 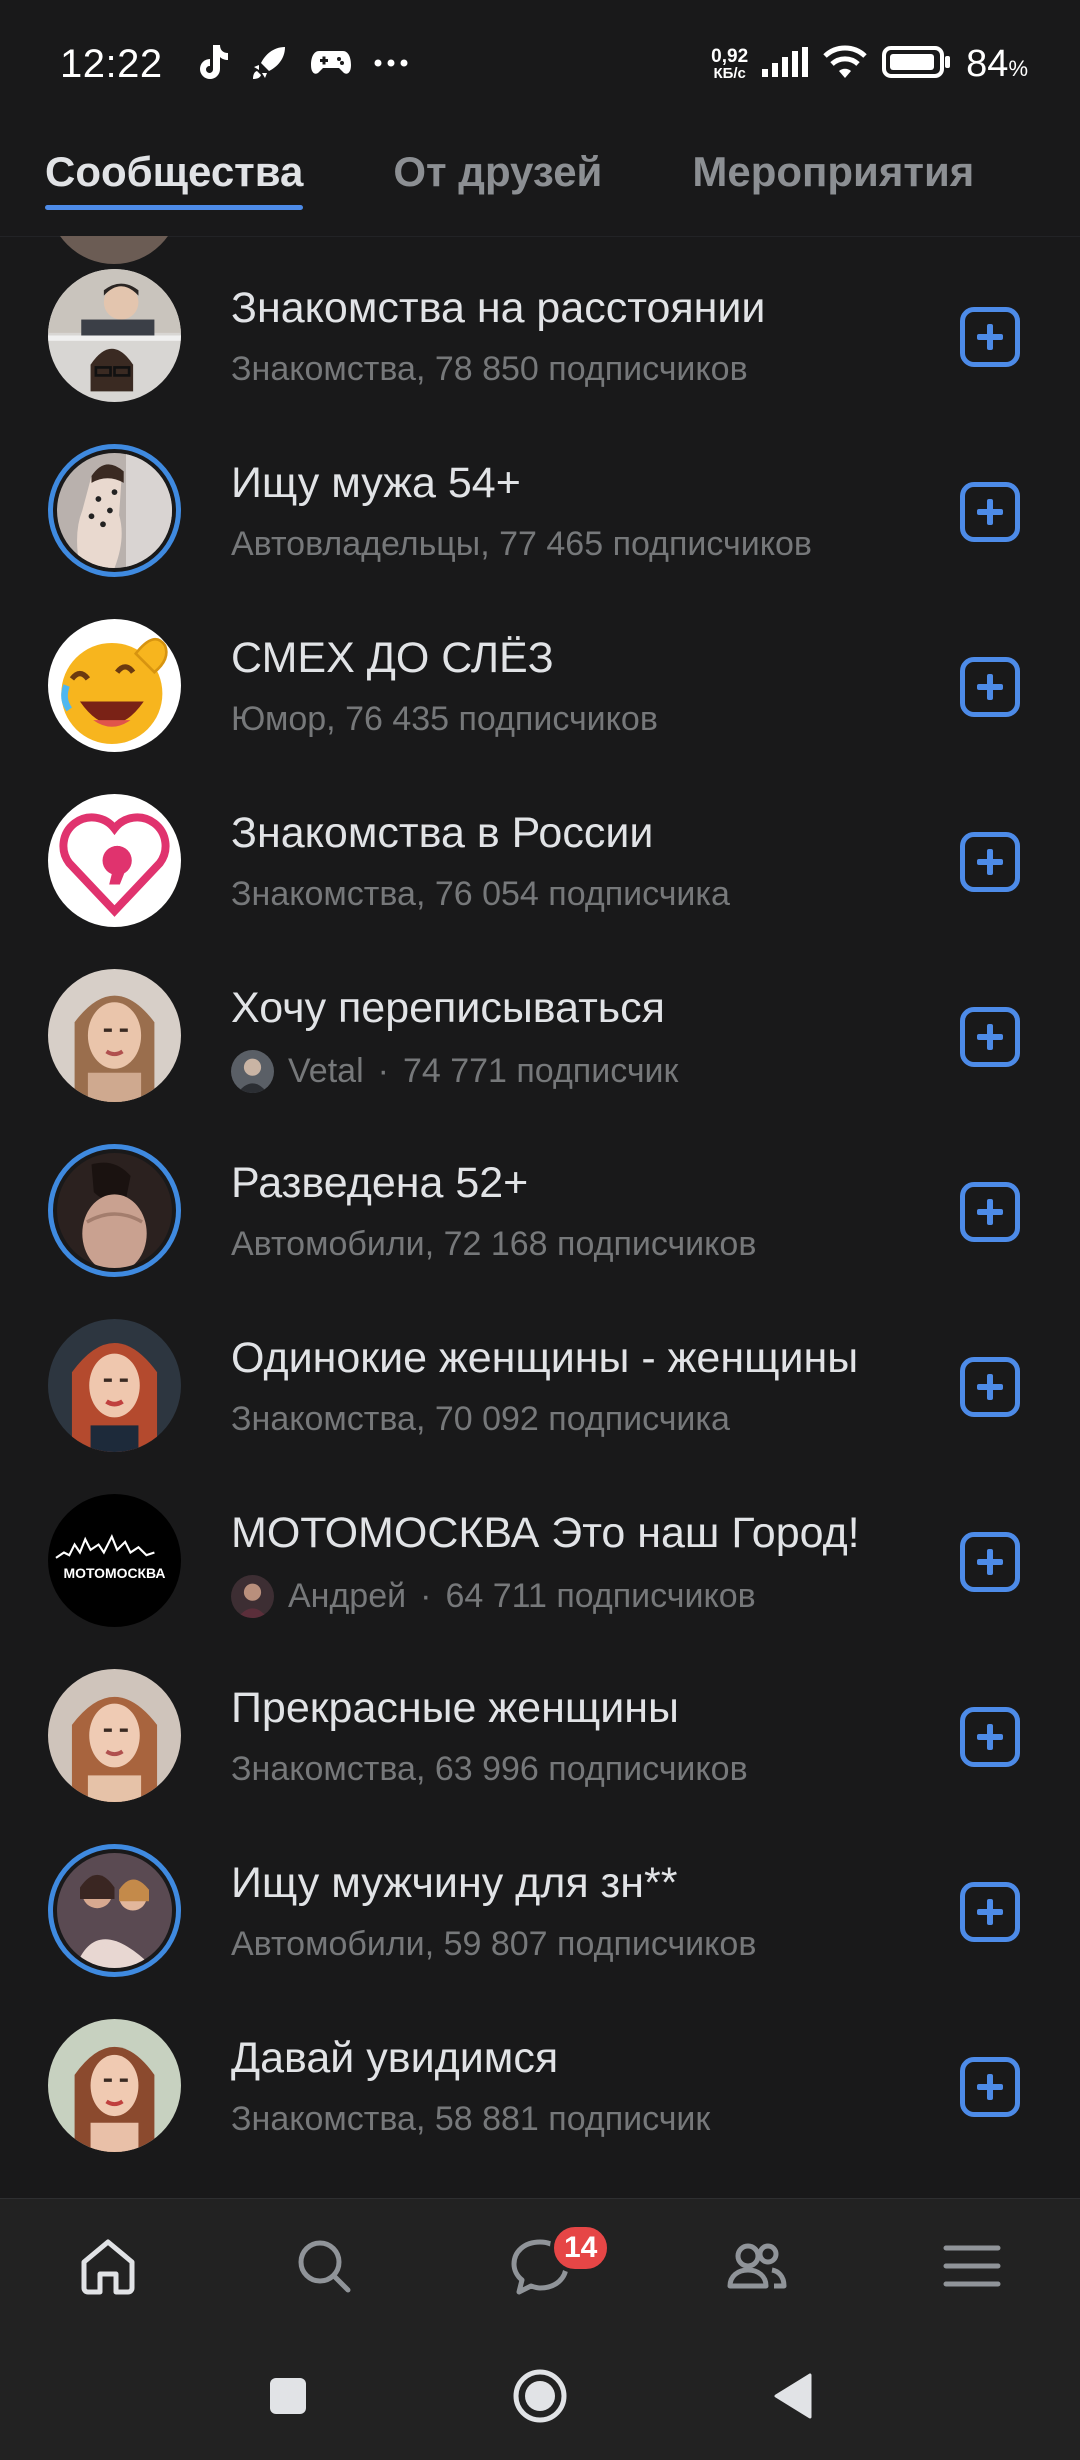 I want to click on community-title: Ищу мужчину для зн**, so click(x=454, y=1883).